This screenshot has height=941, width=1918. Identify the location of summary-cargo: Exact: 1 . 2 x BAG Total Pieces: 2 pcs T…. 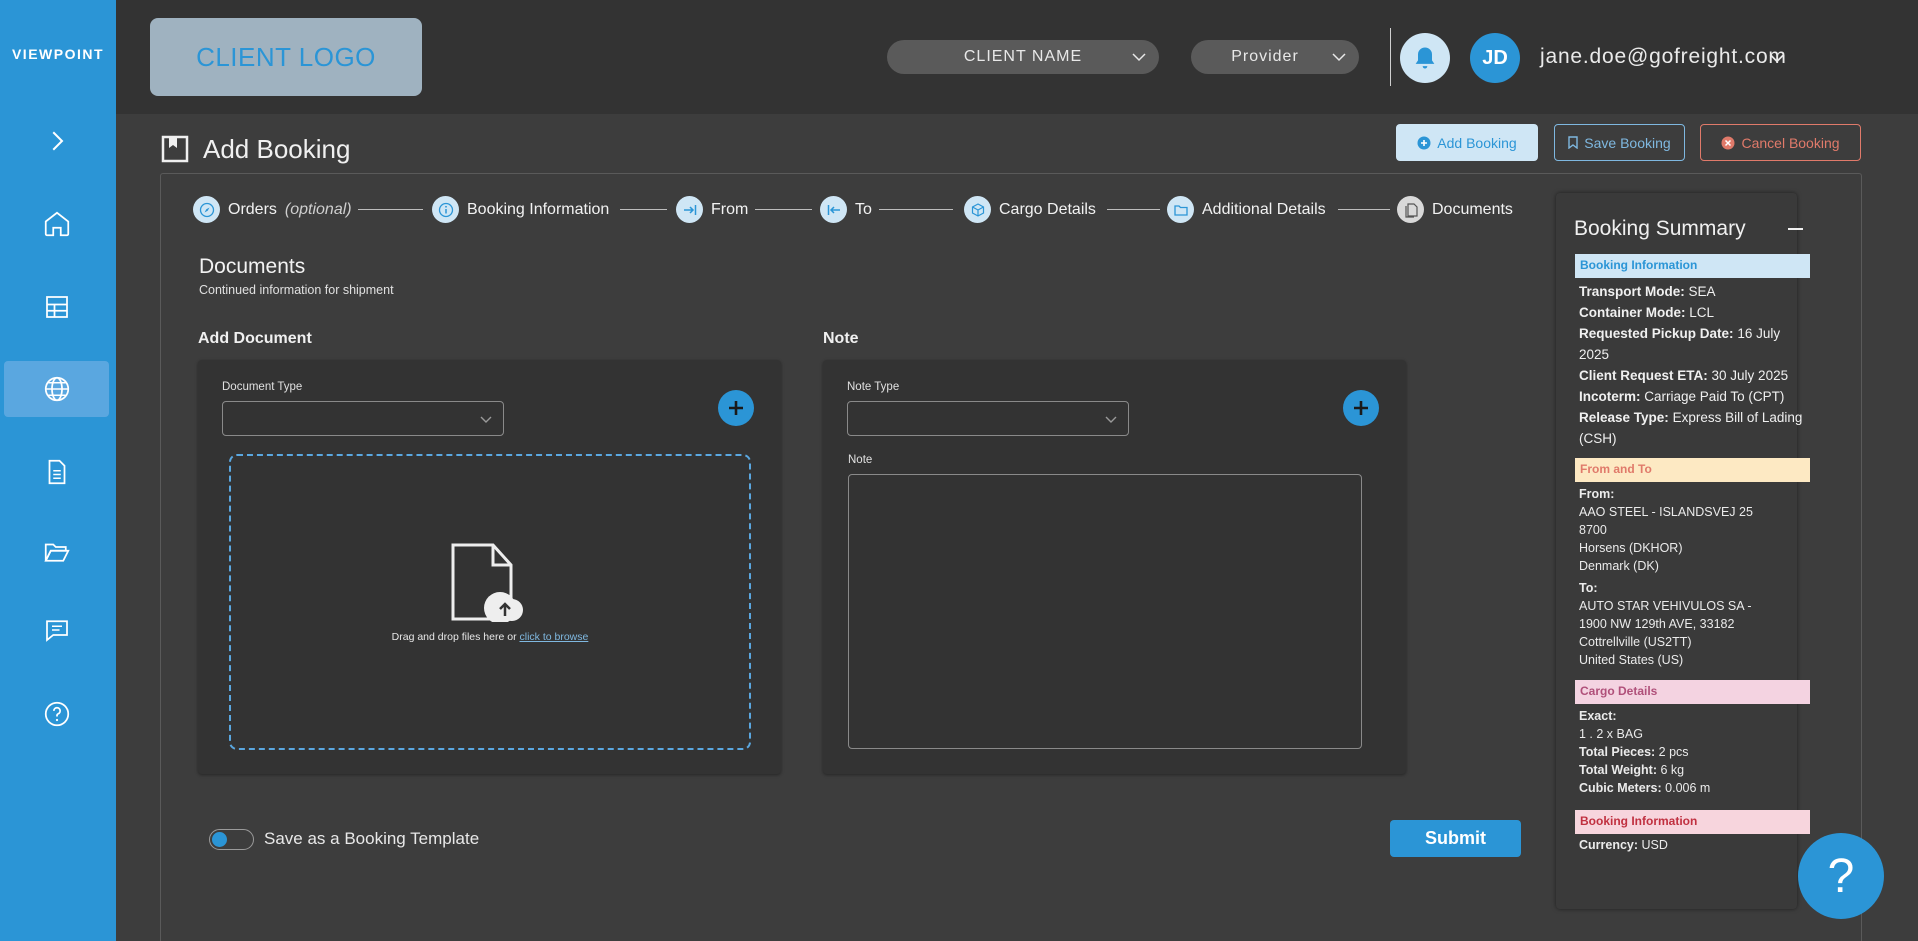
(1645, 752).